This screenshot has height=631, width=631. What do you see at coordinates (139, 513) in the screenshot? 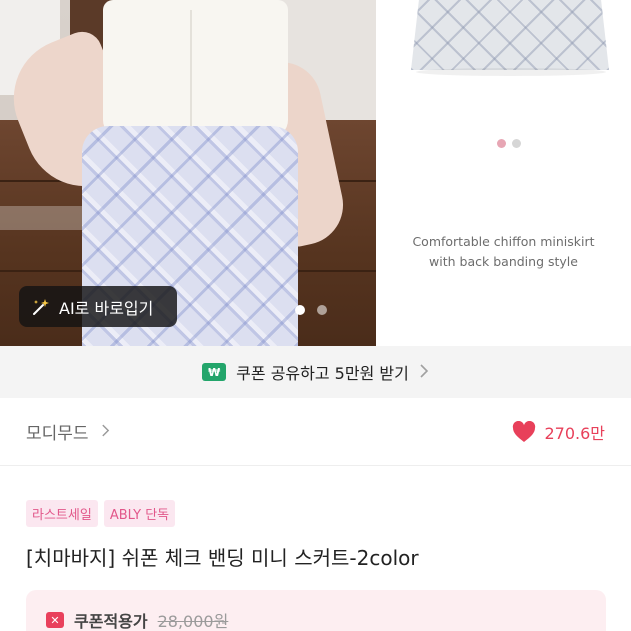
I see `badge-ably-exclusive: ABLY 단독` at bounding box center [139, 513].